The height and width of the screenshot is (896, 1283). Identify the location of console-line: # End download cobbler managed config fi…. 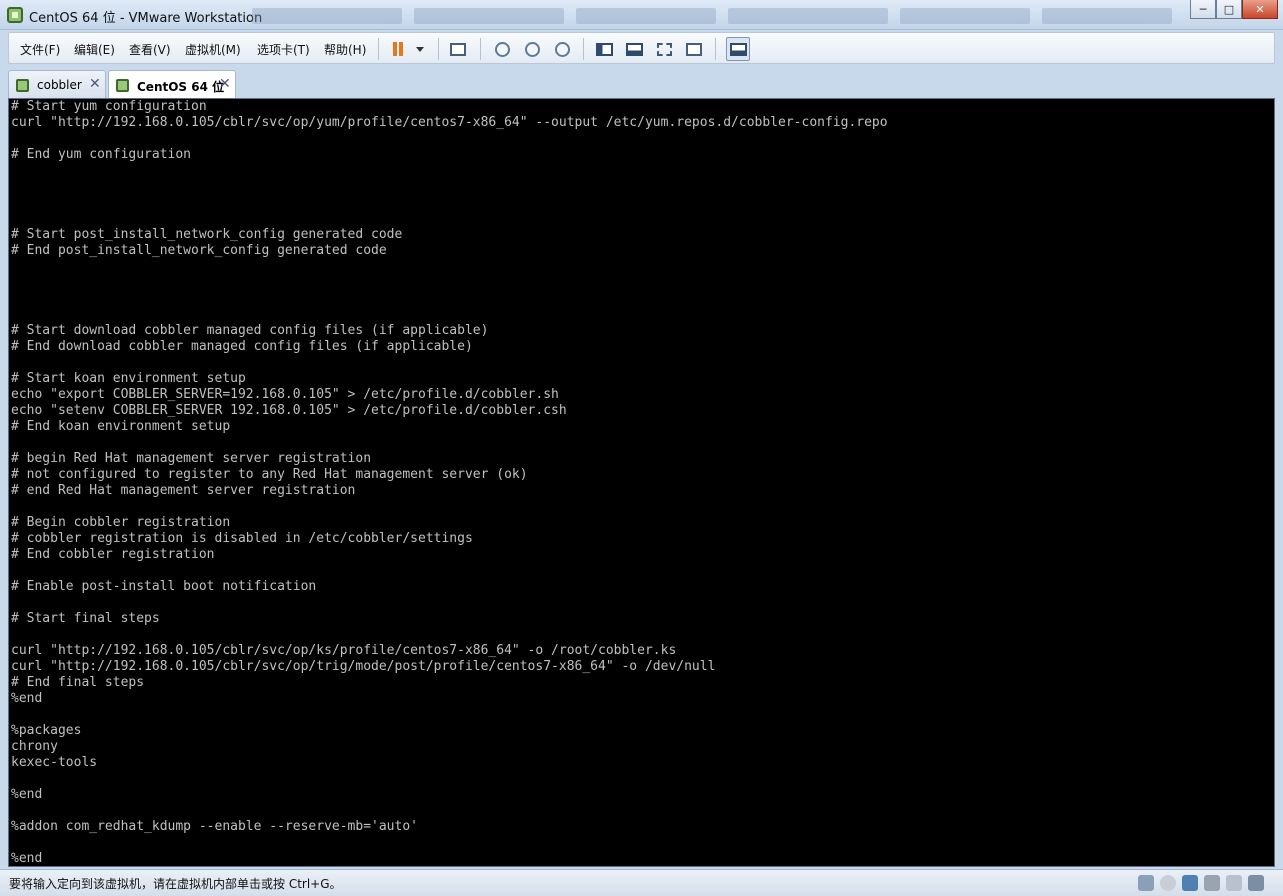
(242, 346).